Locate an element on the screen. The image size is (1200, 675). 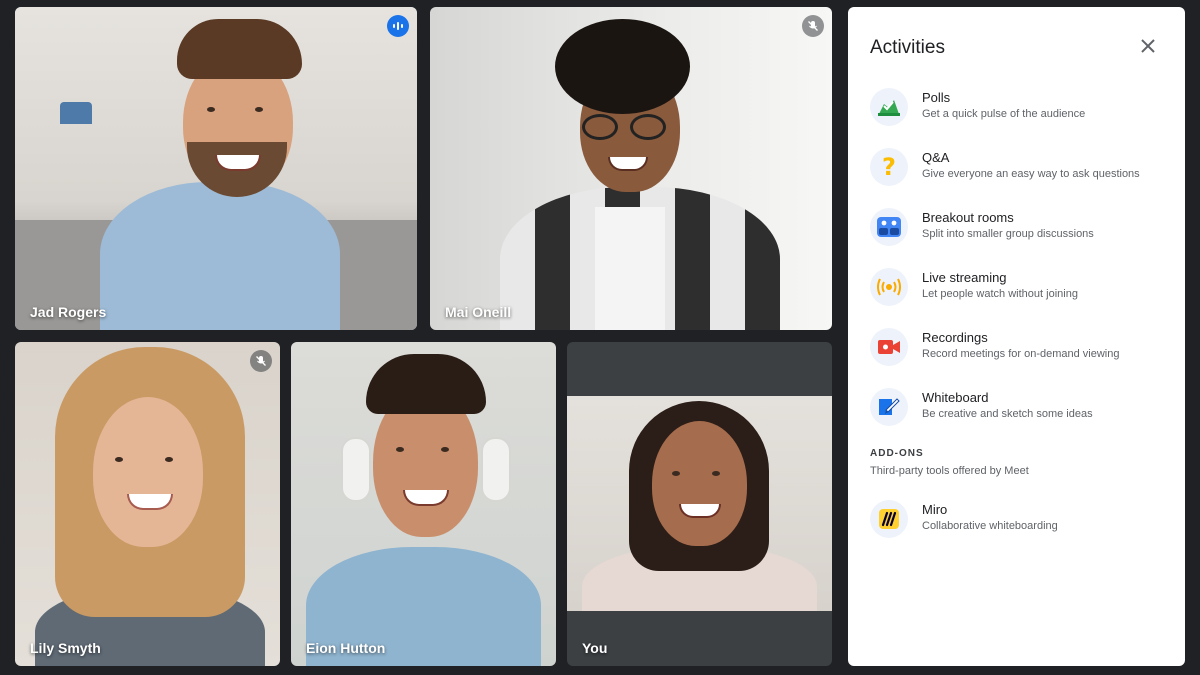
breakout-rooms-icon is located at coordinates (889, 227).